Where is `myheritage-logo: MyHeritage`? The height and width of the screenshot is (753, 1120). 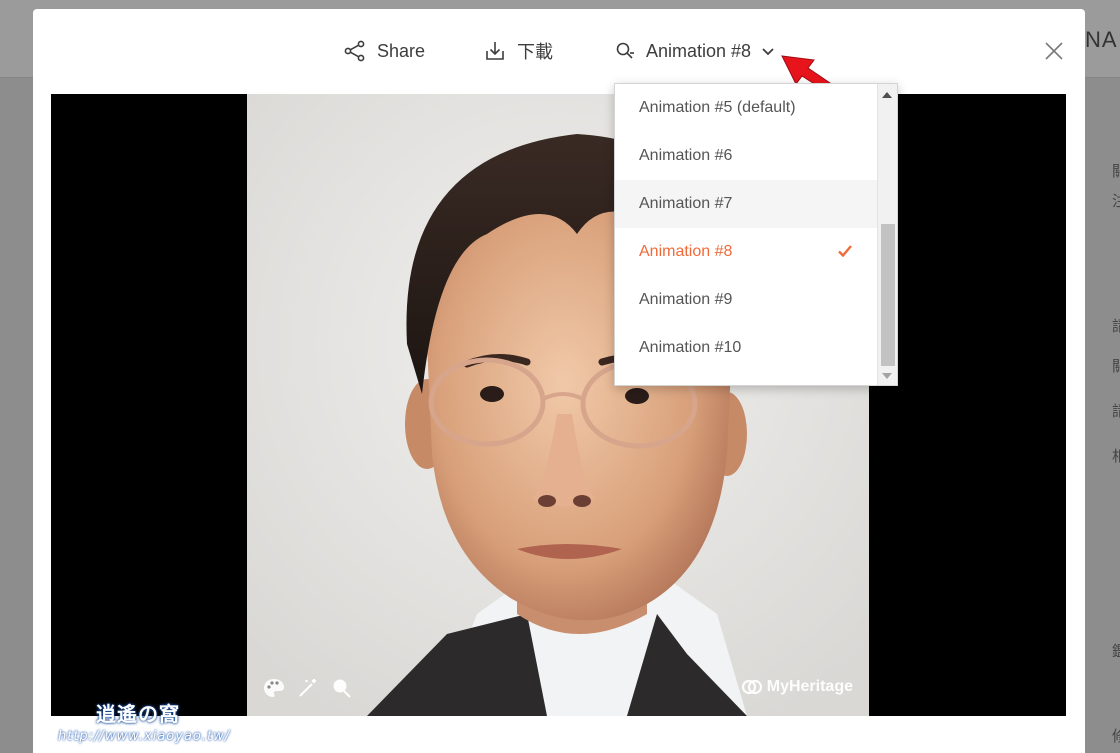
myheritage-logo: MyHeritage is located at coordinates (797, 687).